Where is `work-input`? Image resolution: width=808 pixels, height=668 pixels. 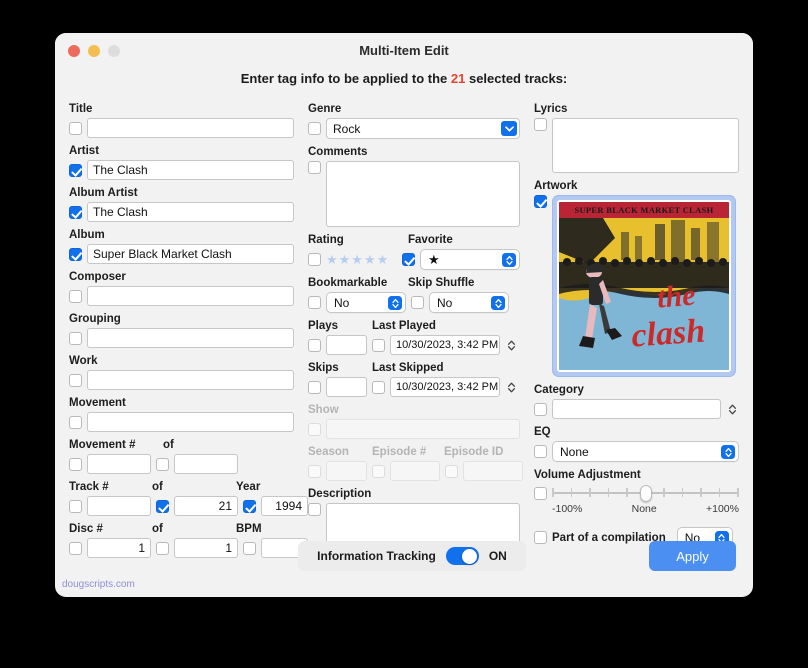 work-input is located at coordinates (190, 380).